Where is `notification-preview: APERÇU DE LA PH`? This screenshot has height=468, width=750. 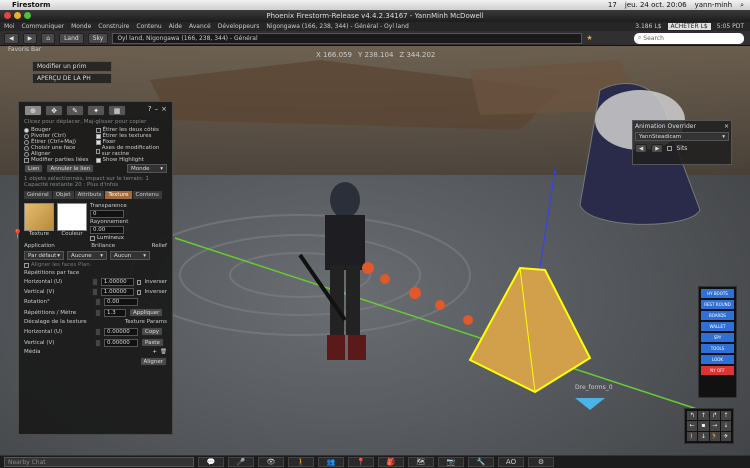
notification-preview: APERÇU DE LA PH is located at coordinates (72, 78).